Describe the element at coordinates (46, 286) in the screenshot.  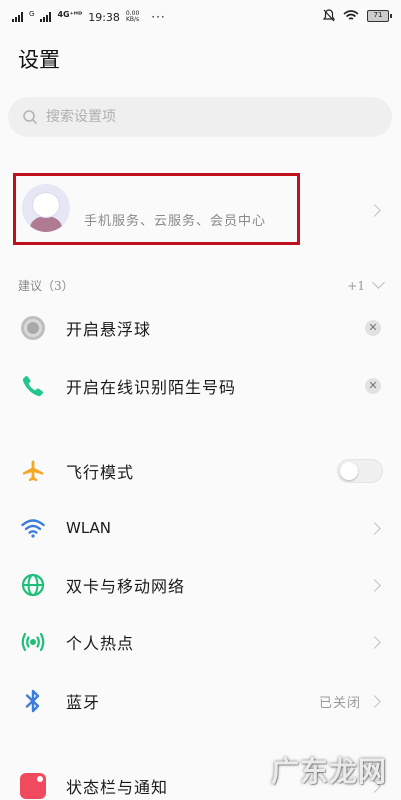
I see `suggestions-title: 建议（3）` at that location.